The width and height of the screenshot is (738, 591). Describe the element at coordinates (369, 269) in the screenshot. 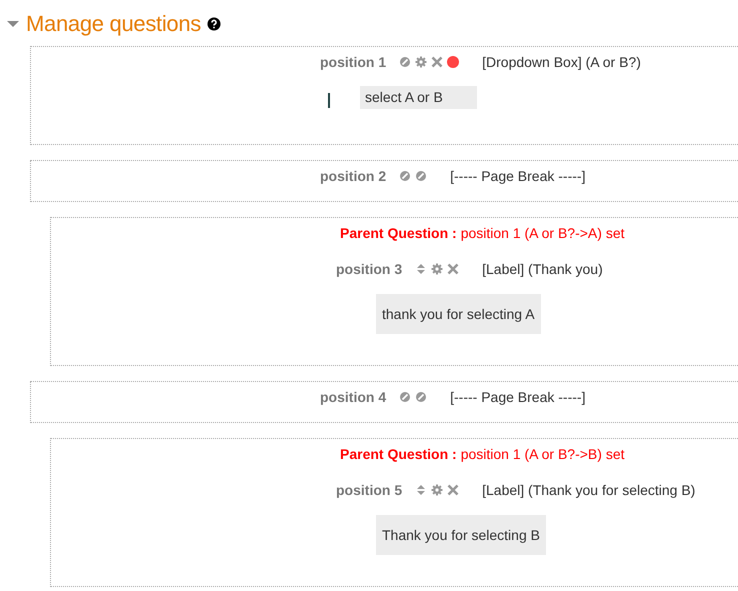

I see `position-label: position 3` at that location.